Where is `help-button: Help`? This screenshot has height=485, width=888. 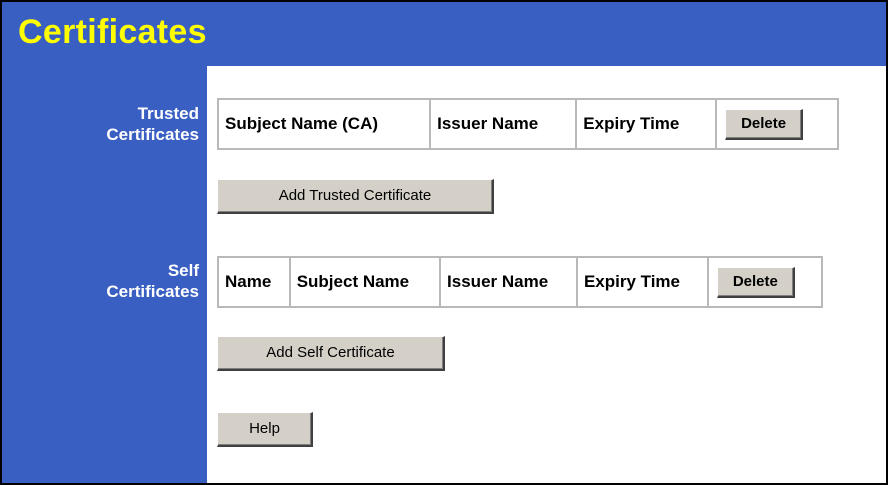
help-button: Help is located at coordinates (265, 429).